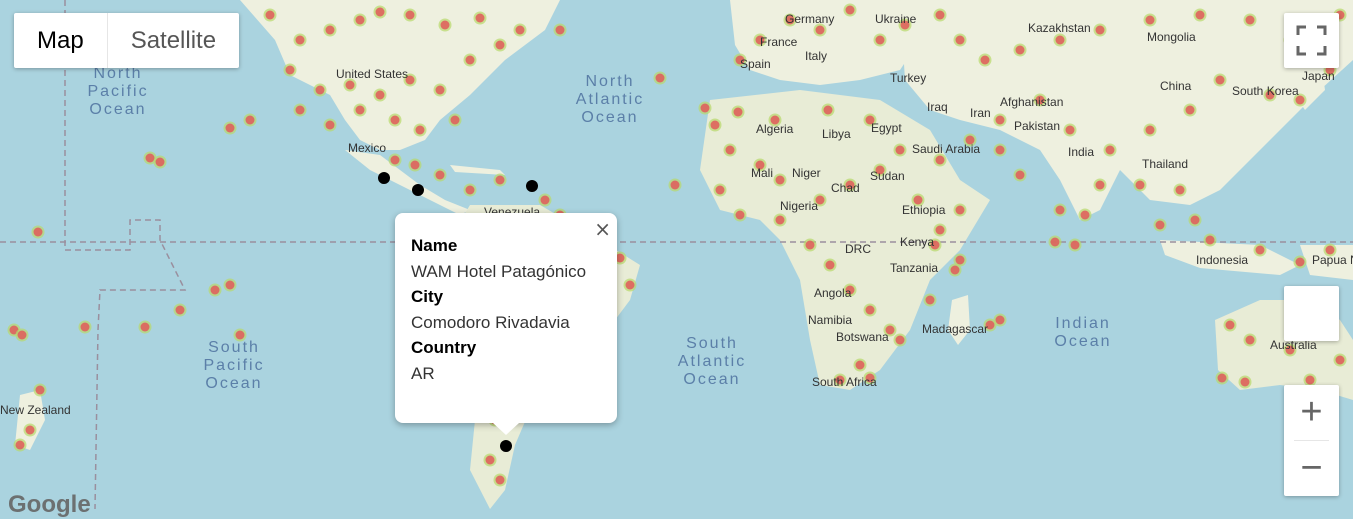 The width and height of the screenshot is (1353, 519). Describe the element at coordinates (775, 129) in the screenshot. I see `label-algeria: Algeria` at that location.